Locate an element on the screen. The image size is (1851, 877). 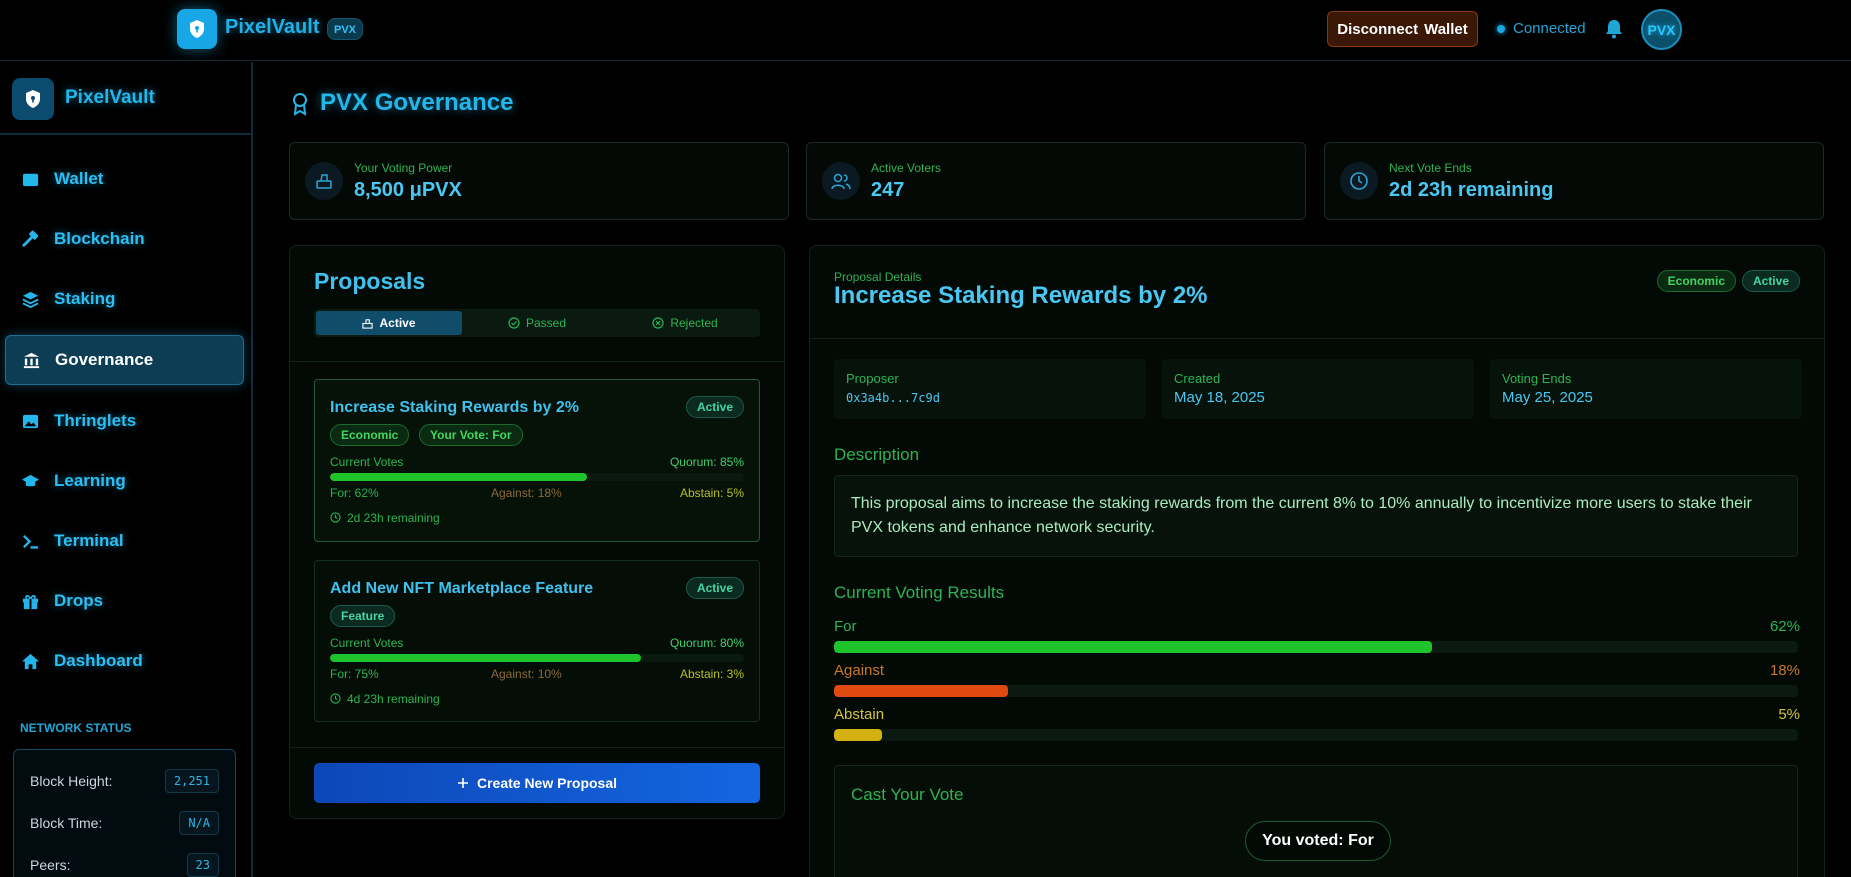
created-info: Created May 18, 2025 is located at coordinates (1318, 389).